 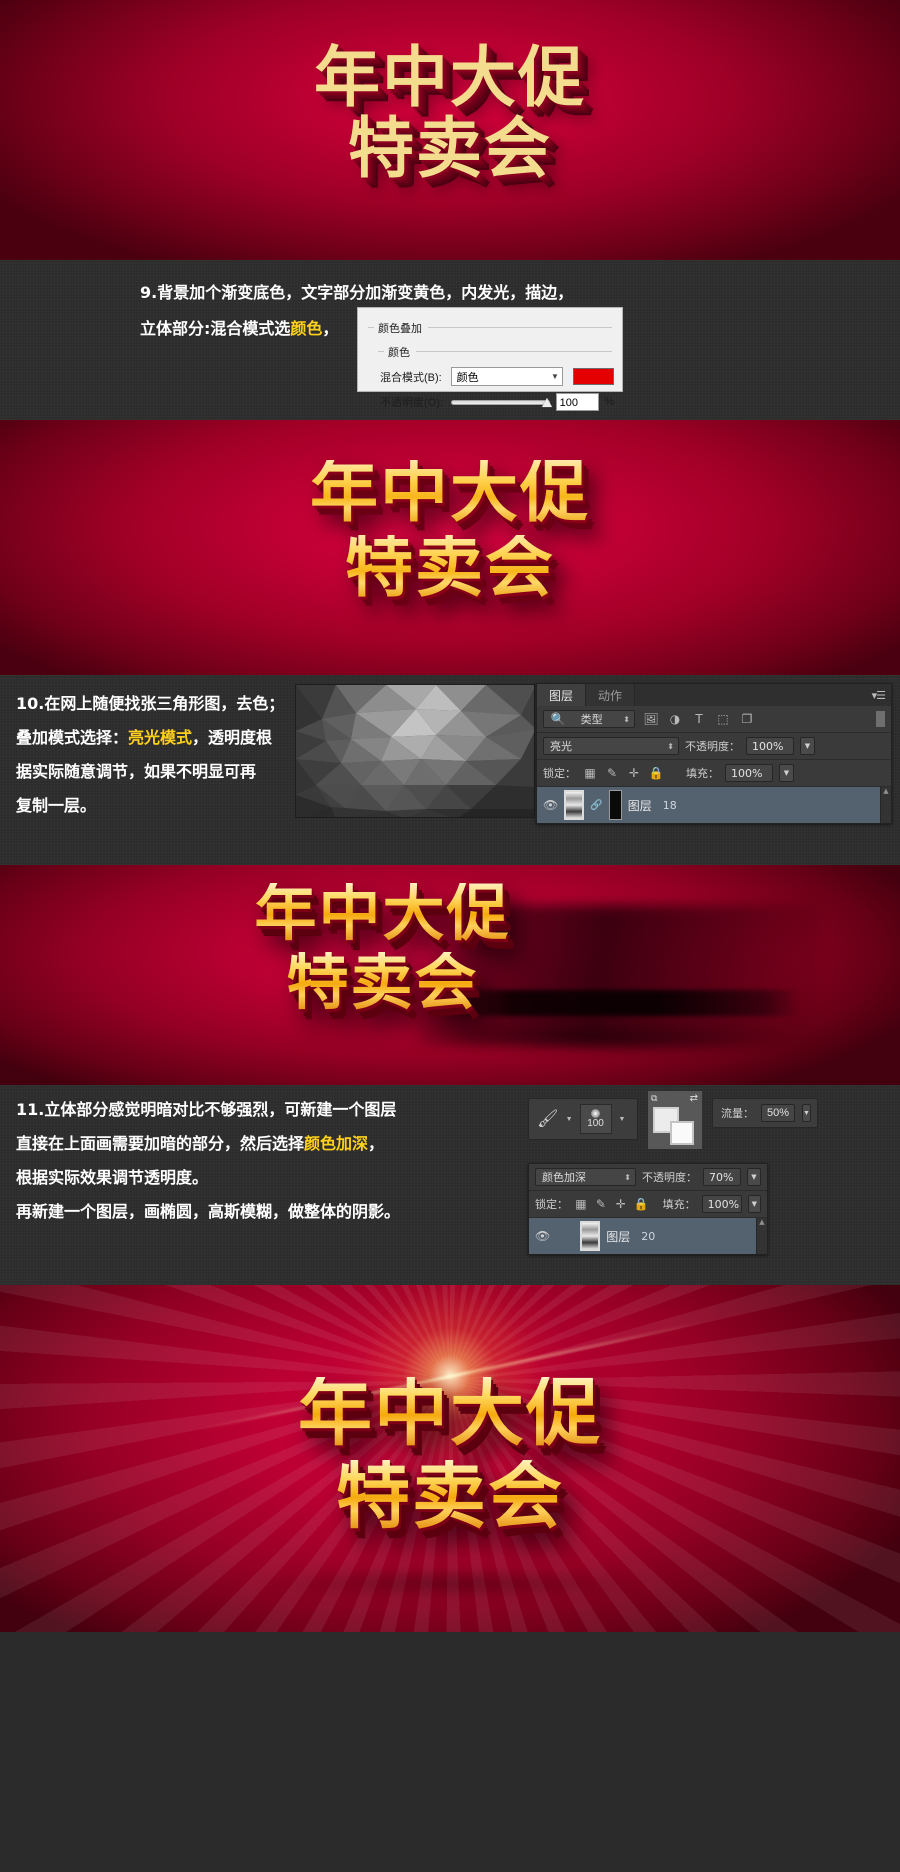 I want to click on layer-row-20: 👁 图层 20, so click(x=642, y=1236).